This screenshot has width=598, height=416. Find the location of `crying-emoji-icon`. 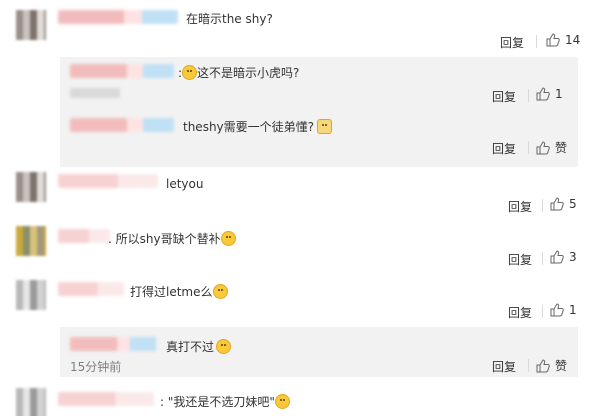

crying-emoji-icon is located at coordinates (228, 238).